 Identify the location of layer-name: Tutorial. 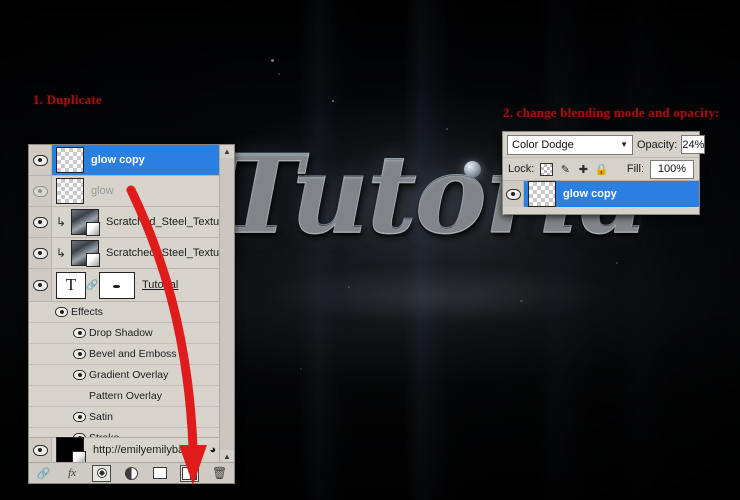
(180, 285).